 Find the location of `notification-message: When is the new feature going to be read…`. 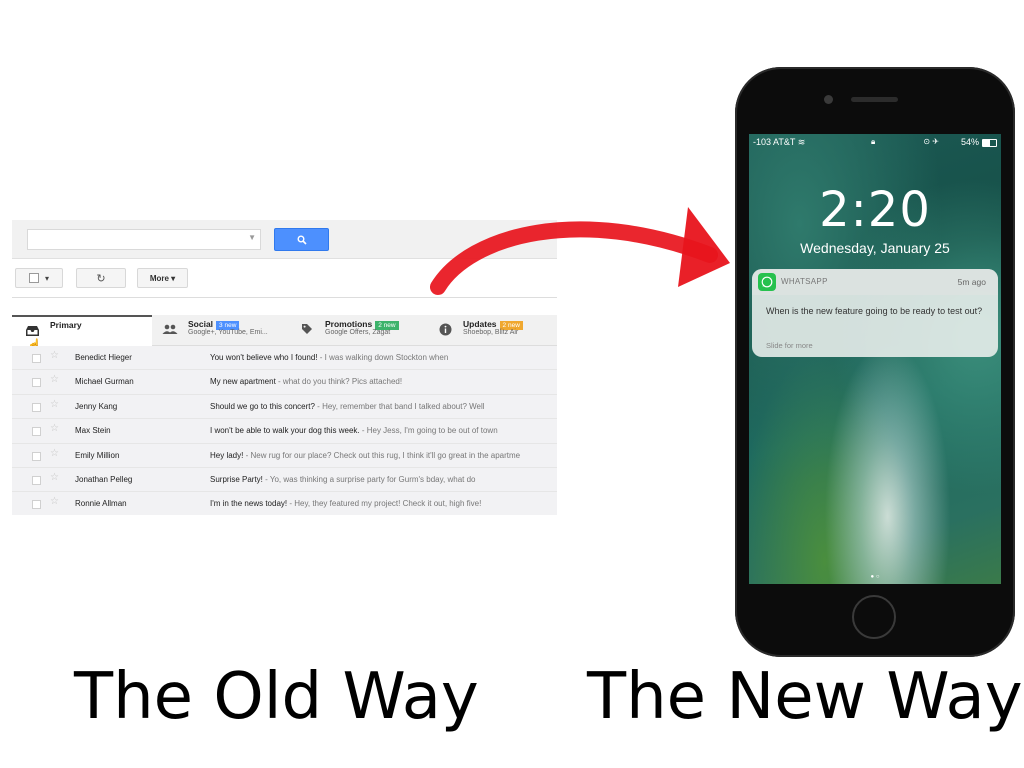

notification-message: When is the new feature going to be read… is located at coordinates (874, 311).